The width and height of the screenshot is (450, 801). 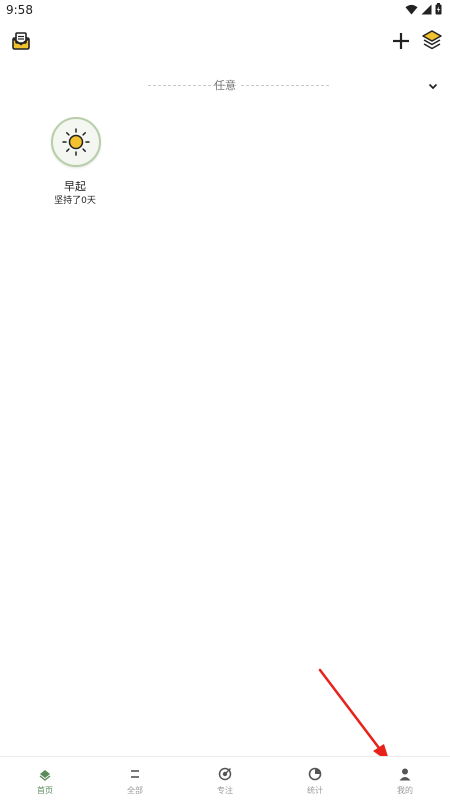 What do you see at coordinates (225, 43) in the screenshot?
I see `top-bar` at bounding box center [225, 43].